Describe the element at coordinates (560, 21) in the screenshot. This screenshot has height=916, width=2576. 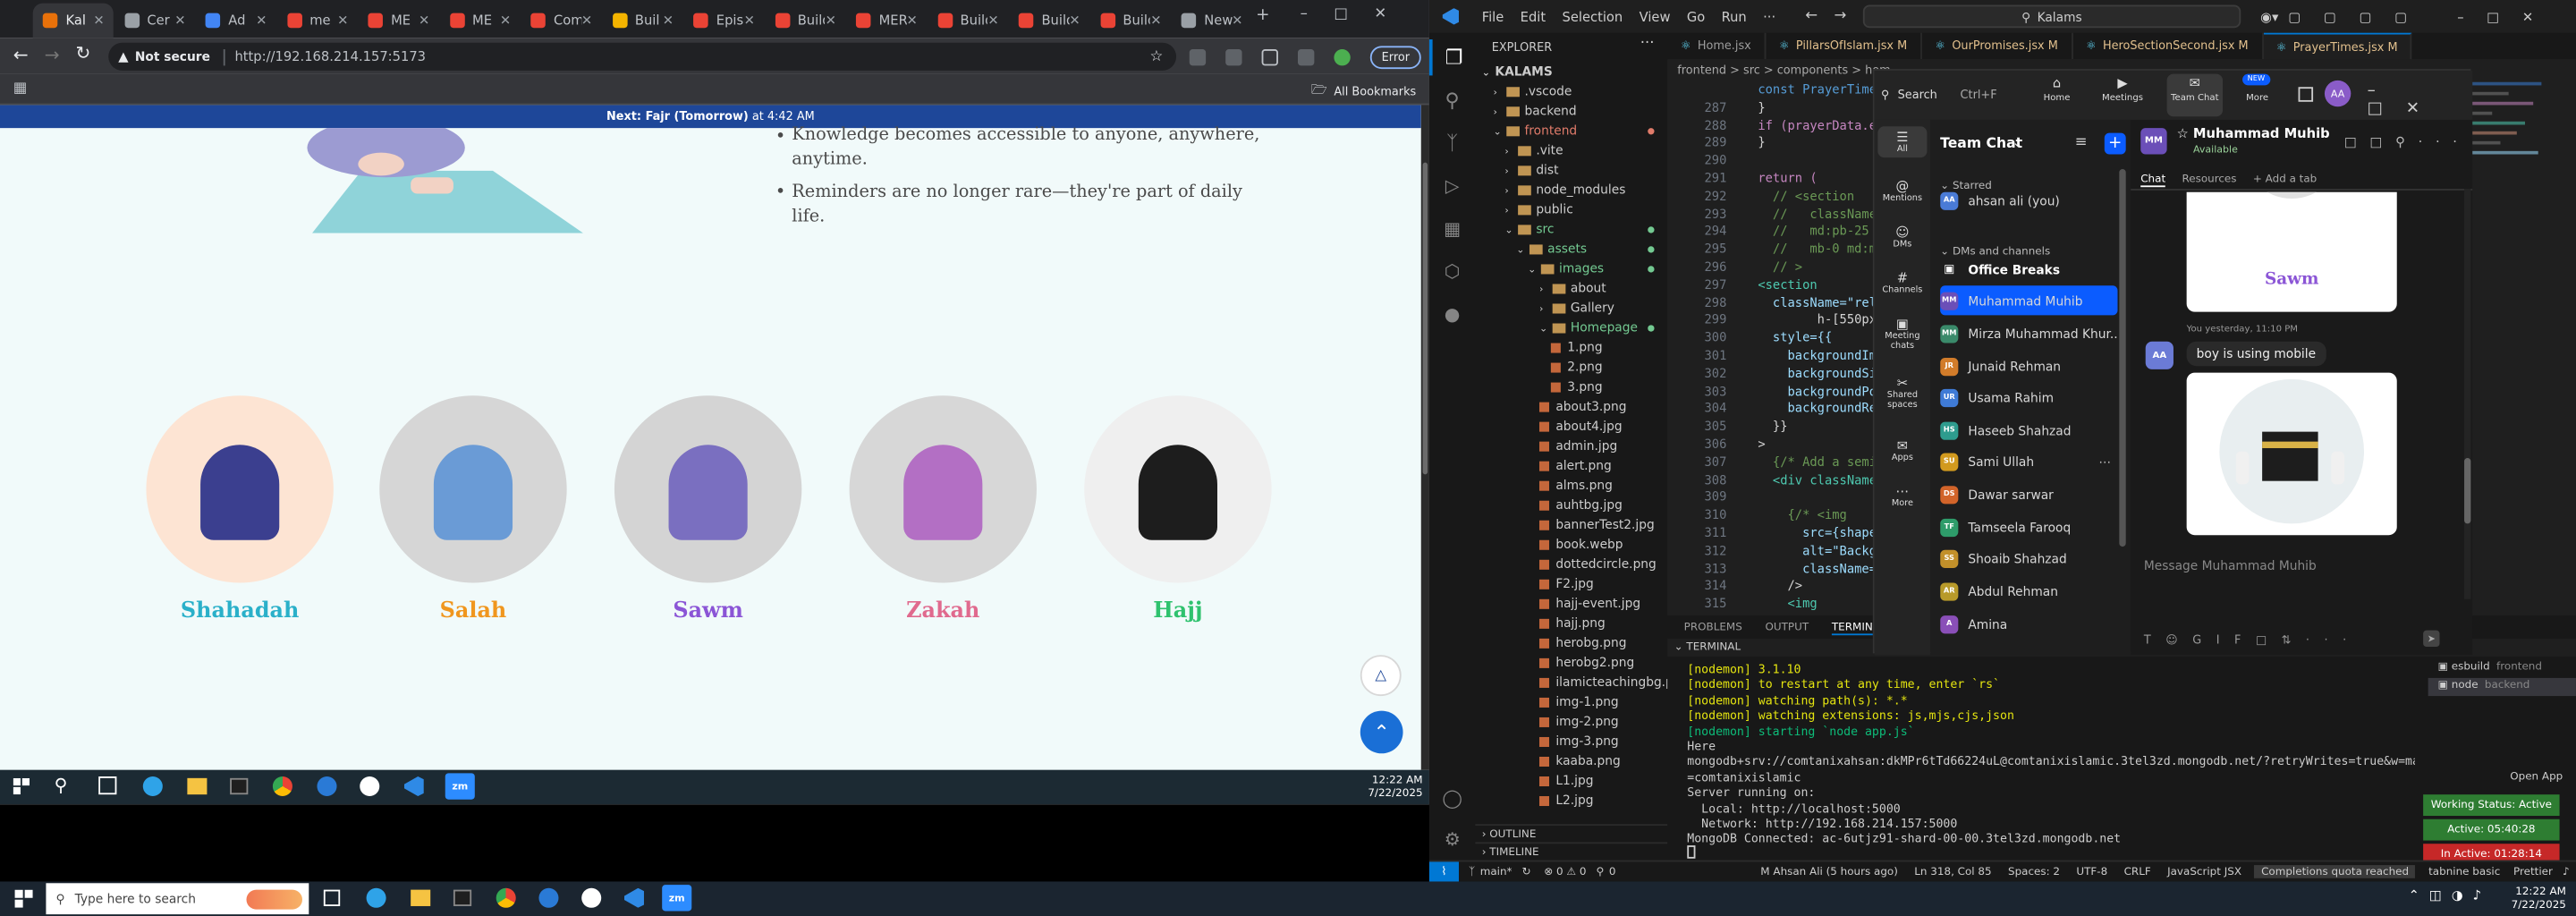
I see `browser-tab: Comple✕` at that location.